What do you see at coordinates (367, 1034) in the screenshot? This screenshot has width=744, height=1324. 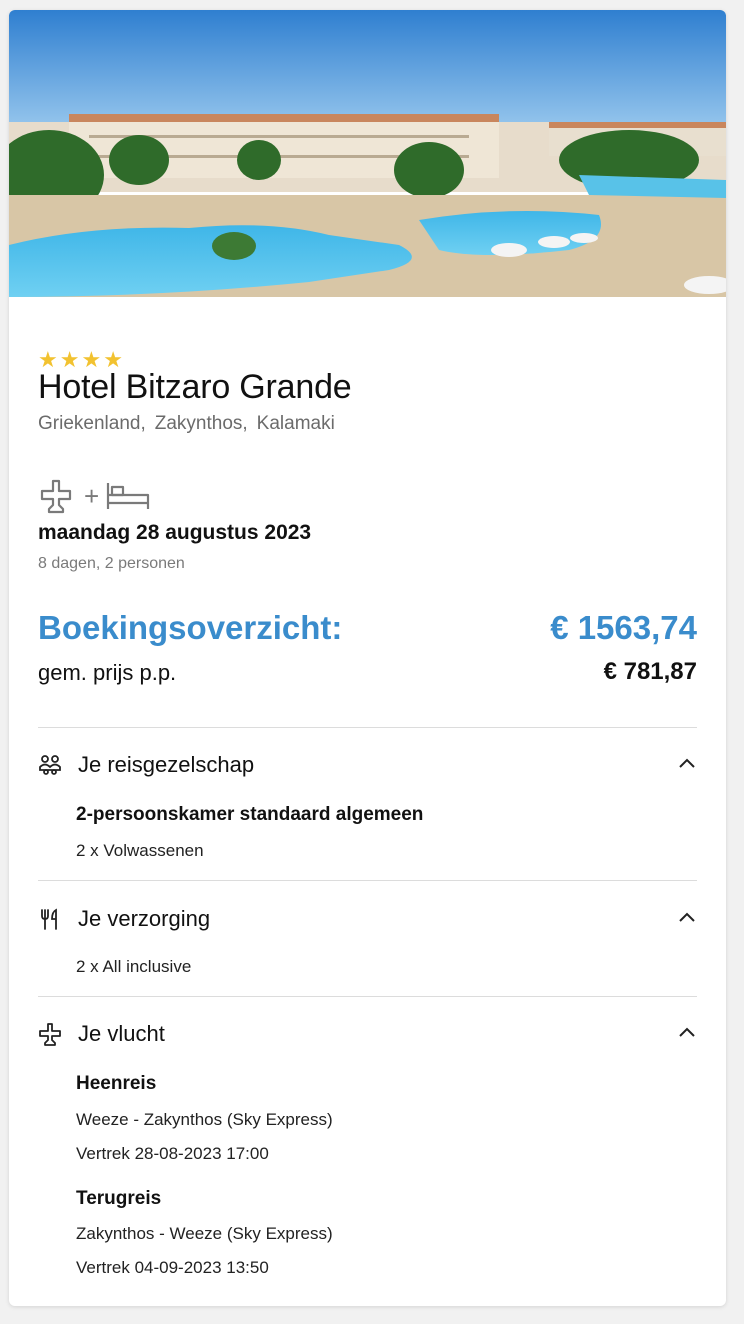 I see `section-header-flight: Je vlucht` at bounding box center [367, 1034].